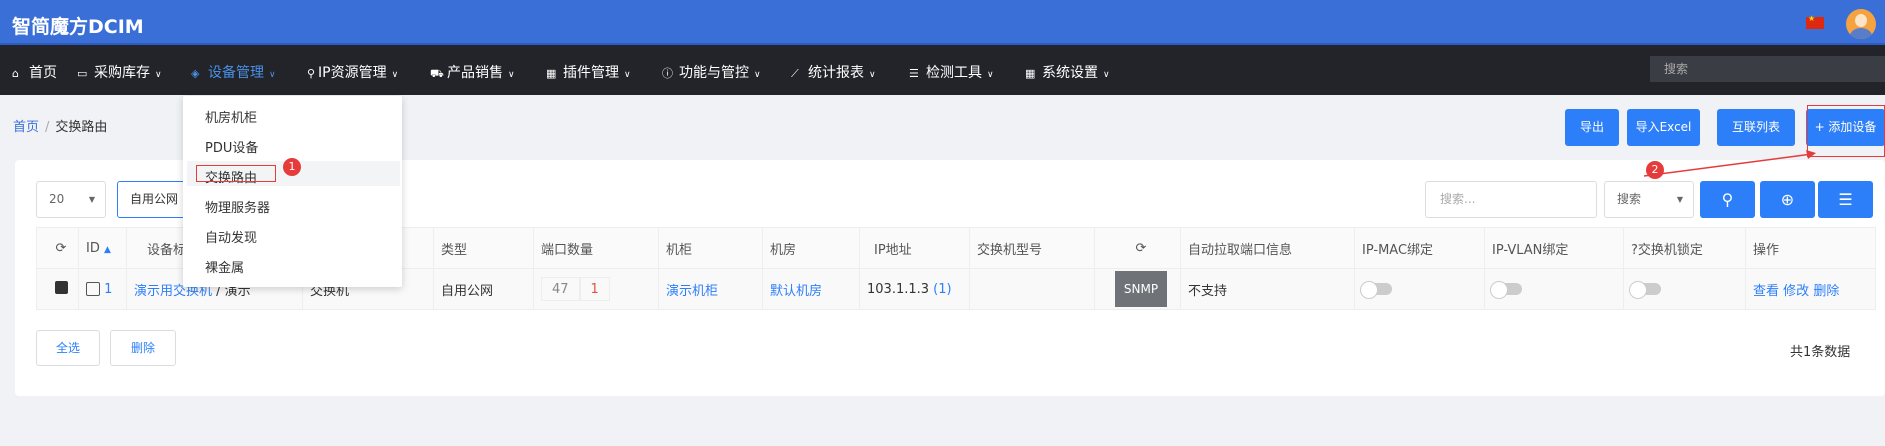 The image size is (1885, 446). I want to click on nav-reports: ⟋ 统计报表 ∨, so click(833, 72).